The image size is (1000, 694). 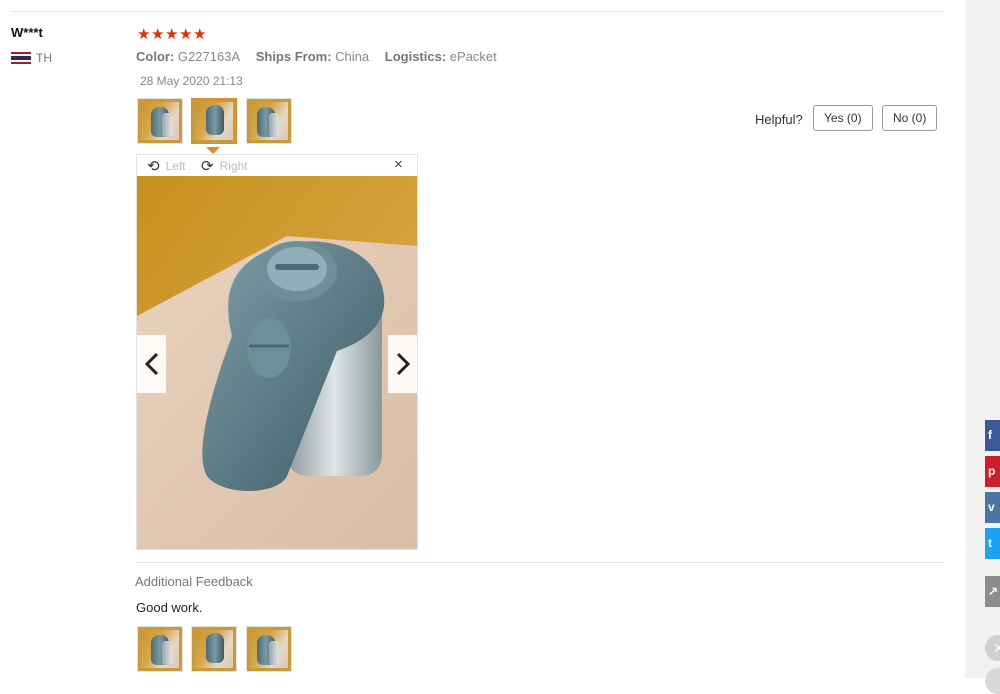 What do you see at coordinates (44, 58) in the screenshot?
I see `country-code: TH` at bounding box center [44, 58].